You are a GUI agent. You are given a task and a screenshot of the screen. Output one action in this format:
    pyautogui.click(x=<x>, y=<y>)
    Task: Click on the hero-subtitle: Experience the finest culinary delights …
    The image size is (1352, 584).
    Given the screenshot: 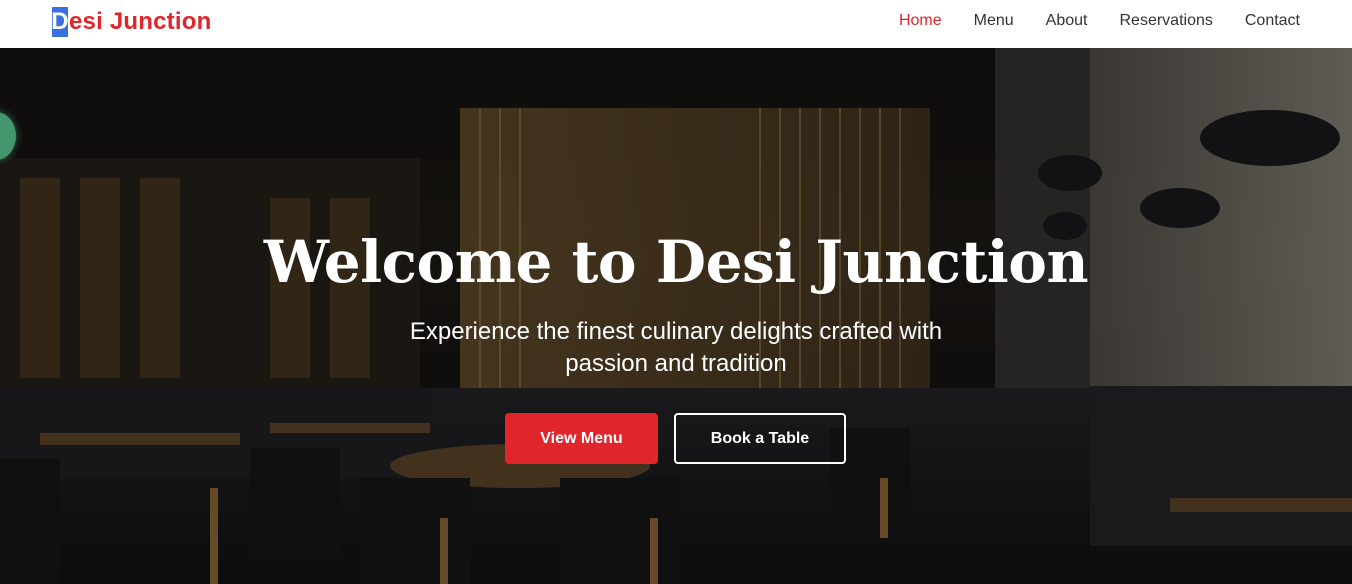 What is the action you would take?
    pyautogui.click(x=676, y=347)
    